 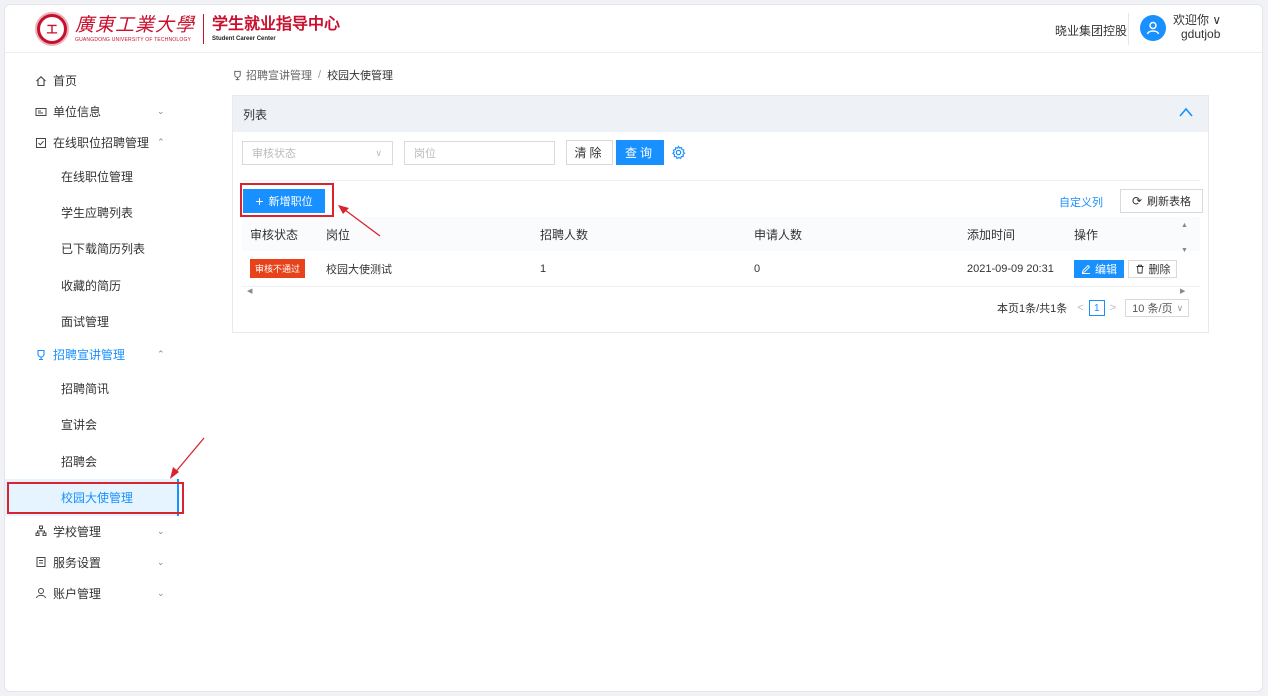 I want to click on refresh-table-button: ⟳ 刷新表格, so click(x=1161, y=201).